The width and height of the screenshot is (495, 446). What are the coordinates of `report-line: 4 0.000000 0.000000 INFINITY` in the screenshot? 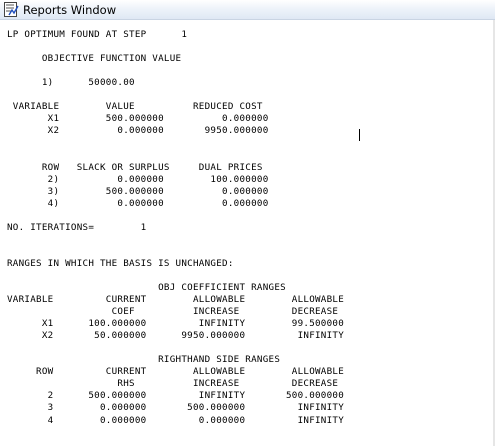 It's located at (176, 420).